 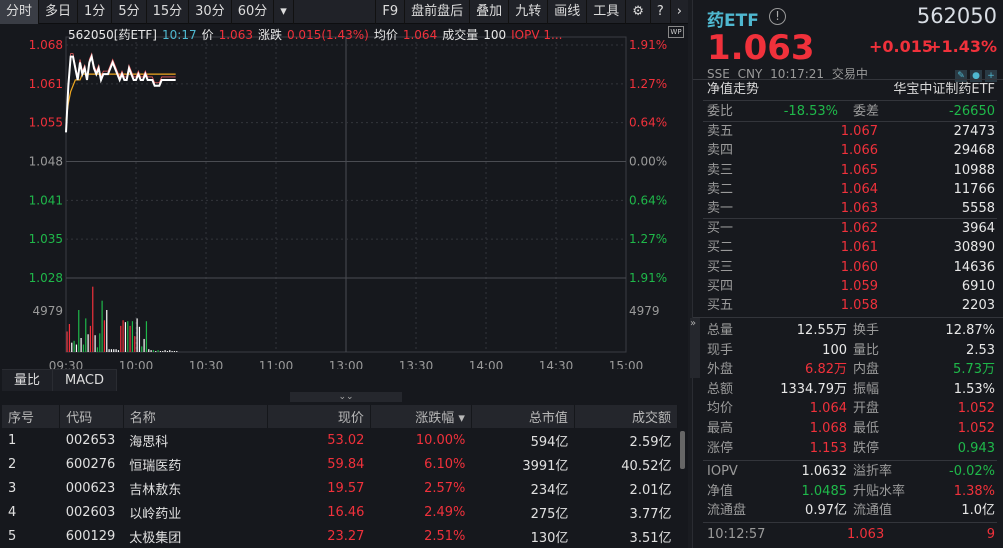 I want to click on level-price: 1.064, so click(x=859, y=189).